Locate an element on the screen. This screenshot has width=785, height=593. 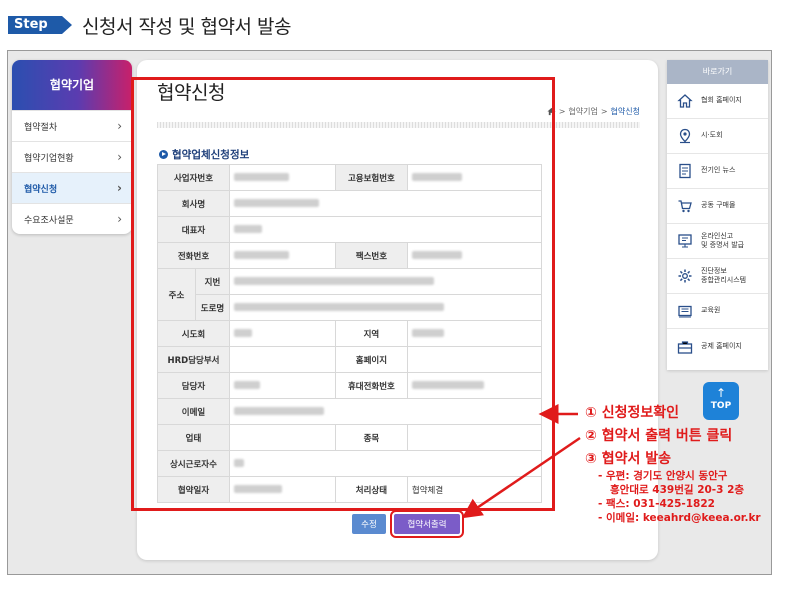
label-homepage: 홈페이지 is located at coordinates (371, 359).